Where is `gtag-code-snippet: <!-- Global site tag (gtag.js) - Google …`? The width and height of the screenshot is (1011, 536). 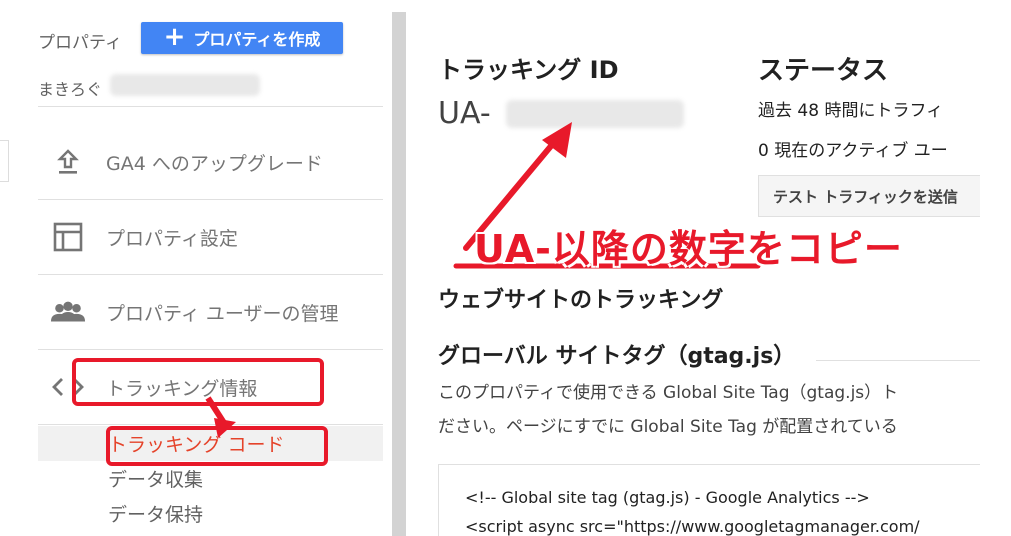 gtag-code-snippet: <!-- Global site tag (gtag.js) - Google … is located at coordinates (709, 500).